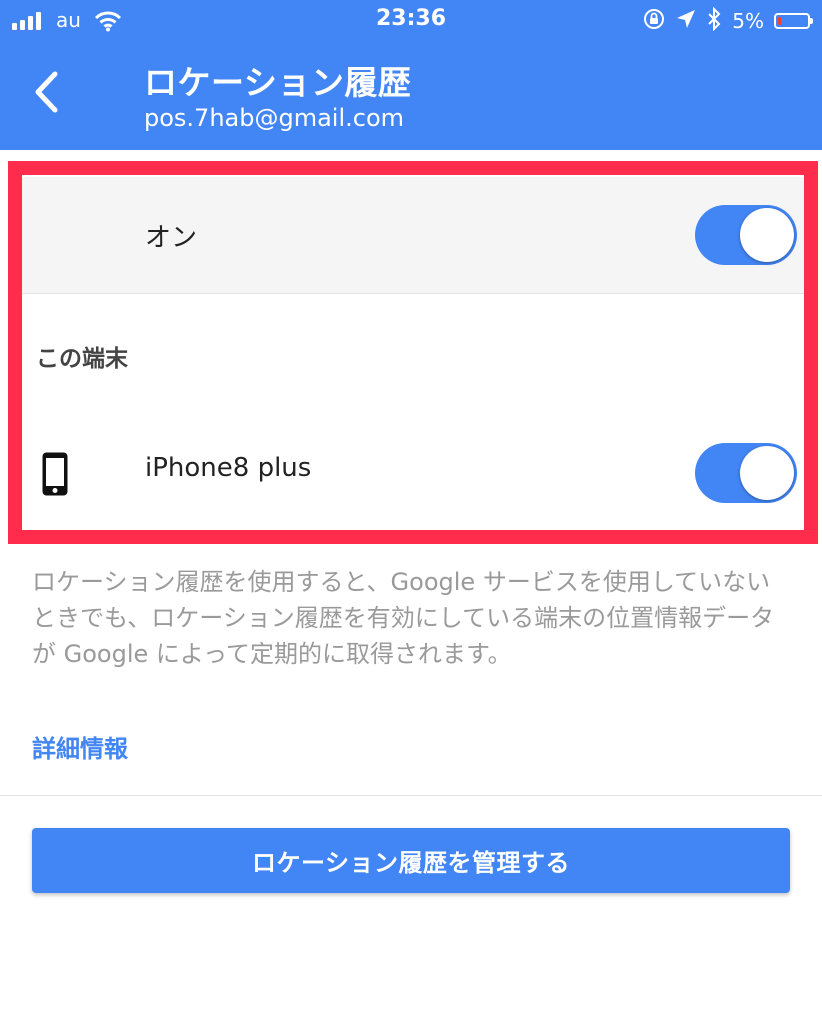 This screenshot has height=1024, width=822. I want to click on account-email: pos.7hab@gmail.com, so click(274, 118).